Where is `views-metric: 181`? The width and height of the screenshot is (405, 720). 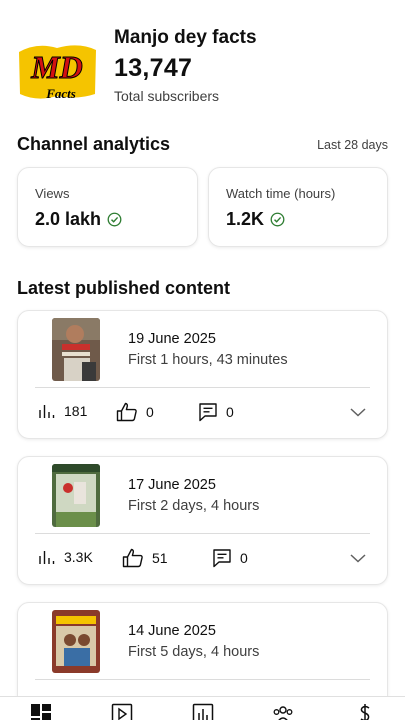
views-metric: 181 is located at coordinates (62, 411).